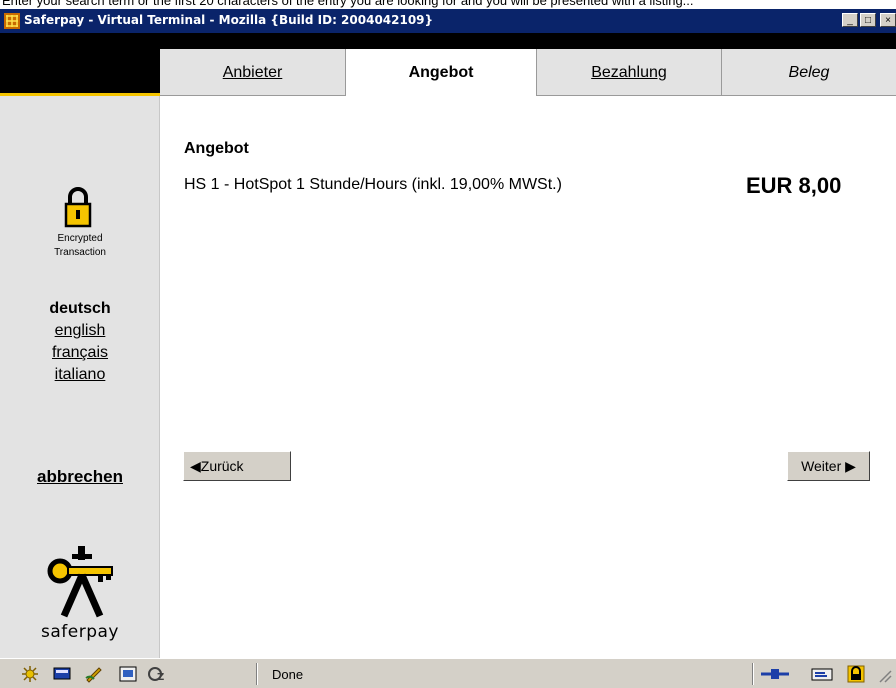 This screenshot has width=896, height=688. I want to click on tab-bezahlung-link: Bezahlung, so click(629, 72).